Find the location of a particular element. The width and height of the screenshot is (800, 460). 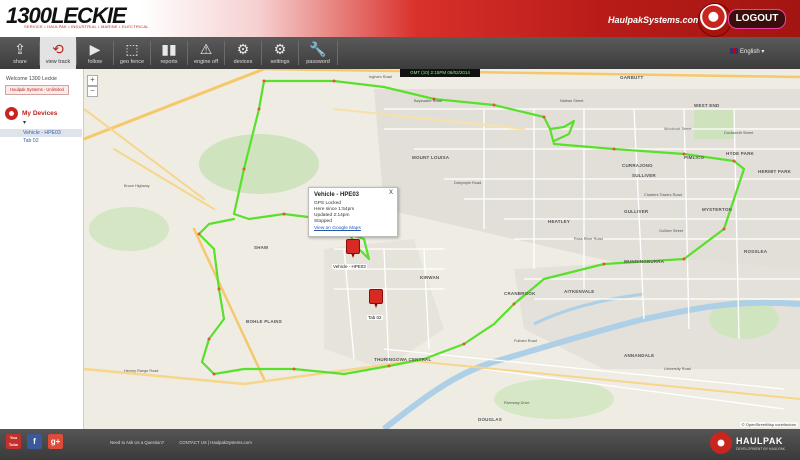

suburb-label: THURINGOWA CENTRAL is located at coordinates (403, 359).